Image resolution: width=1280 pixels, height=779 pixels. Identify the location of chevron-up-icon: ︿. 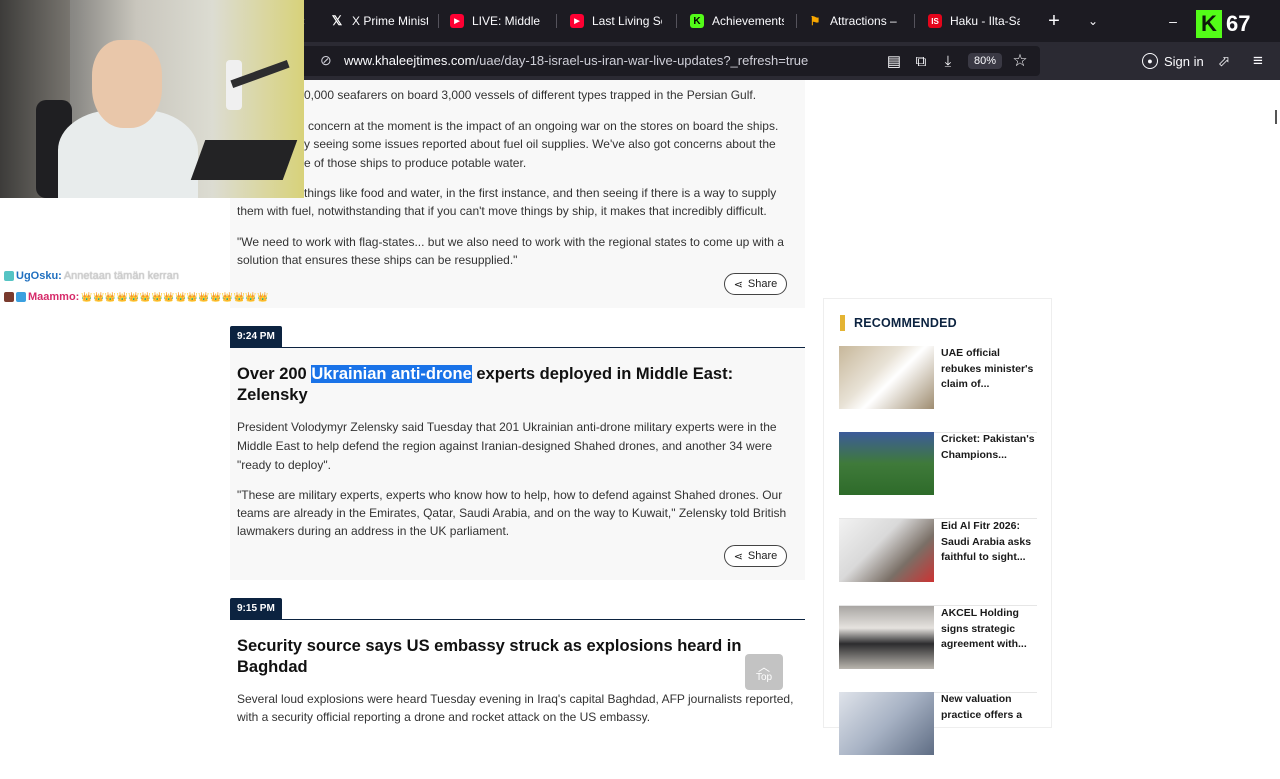
(763, 666).